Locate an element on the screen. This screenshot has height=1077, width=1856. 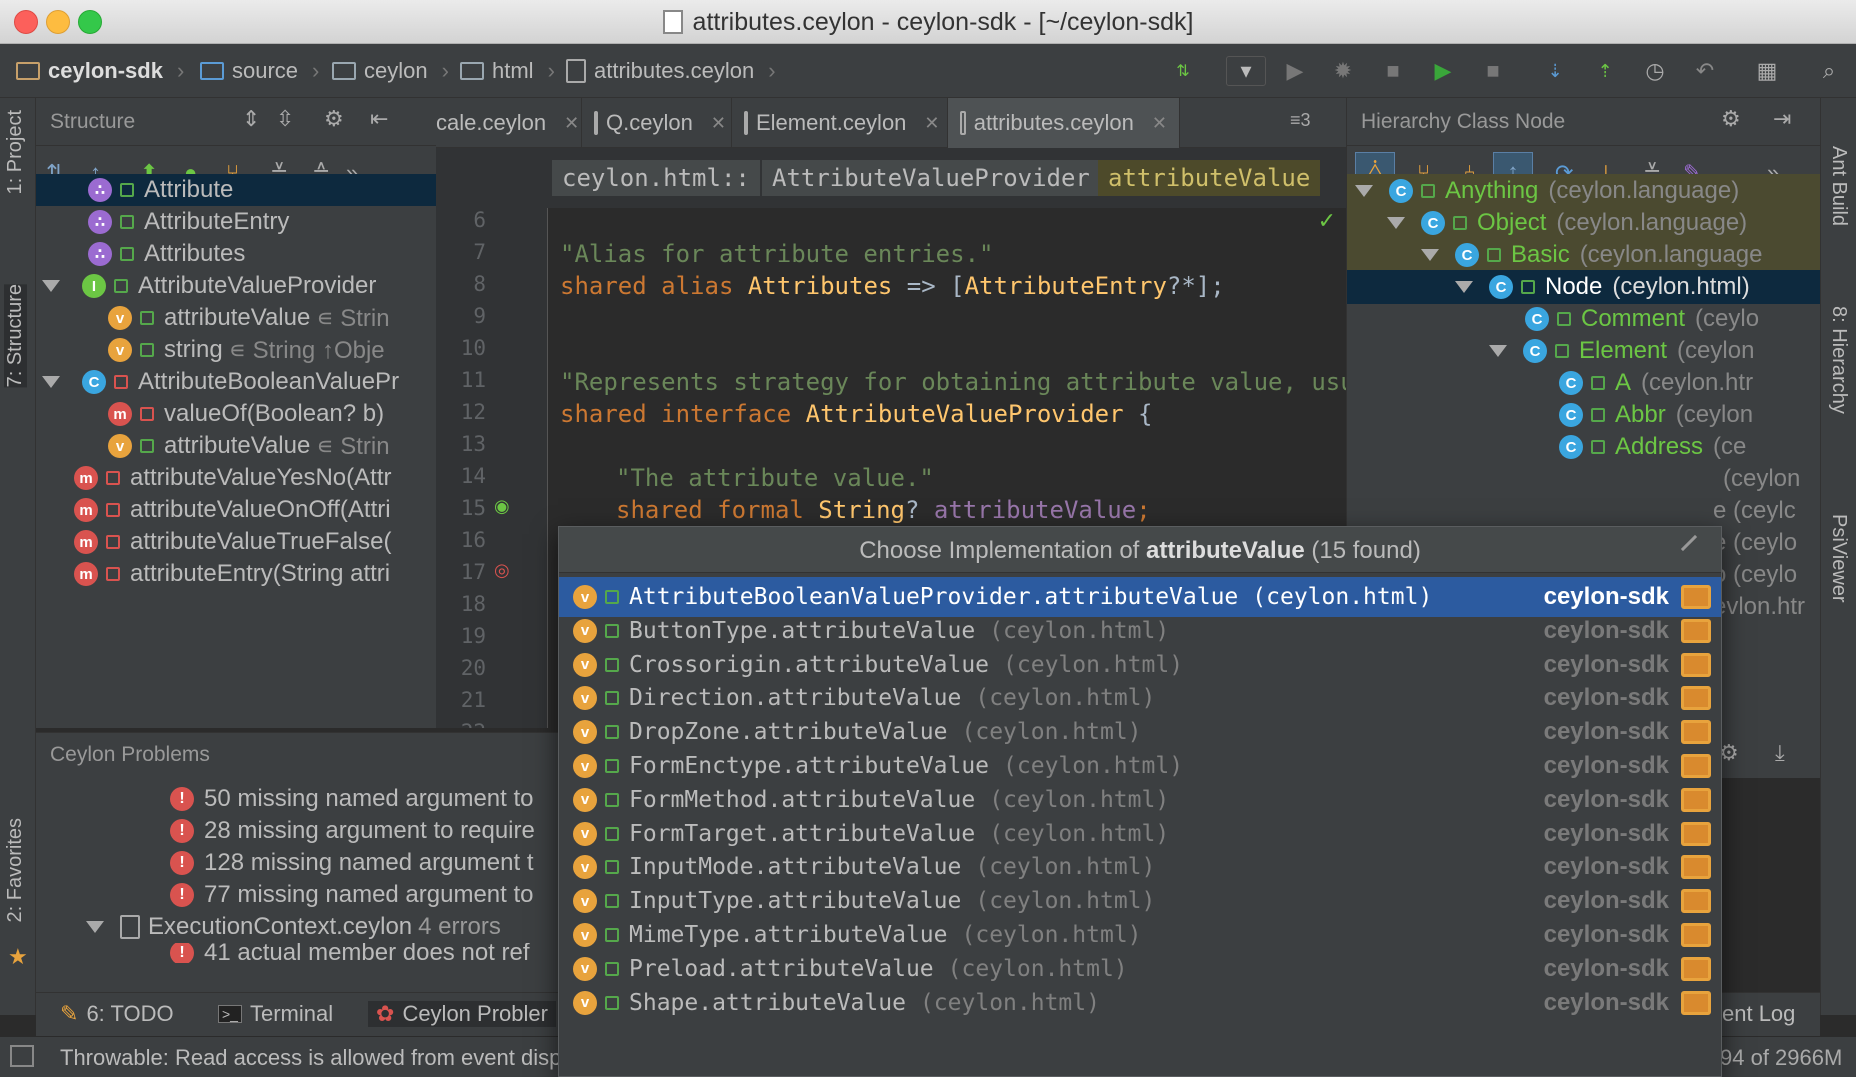
hierarchy-node: e (ceylc is located at coordinates (1584, 511).